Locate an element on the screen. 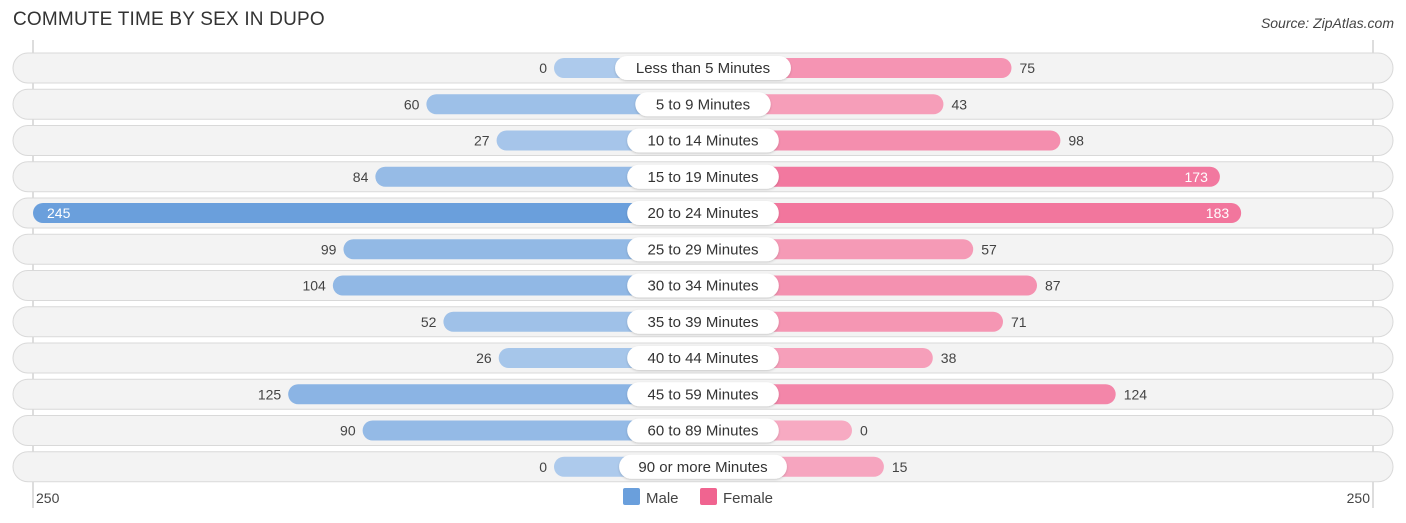 The width and height of the screenshot is (1406, 523). category-label: Less than 5 Minutes is located at coordinates (703, 68).